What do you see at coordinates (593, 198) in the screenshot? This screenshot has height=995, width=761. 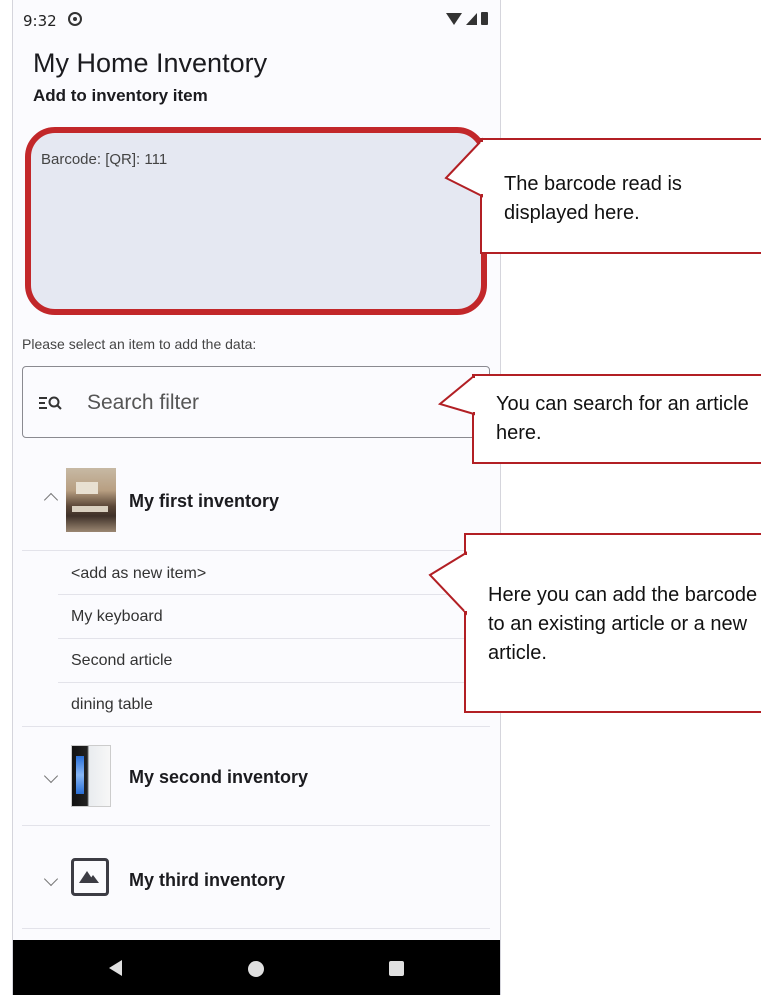 I see `callout-text: The barcode read is displayed here.` at bounding box center [593, 198].